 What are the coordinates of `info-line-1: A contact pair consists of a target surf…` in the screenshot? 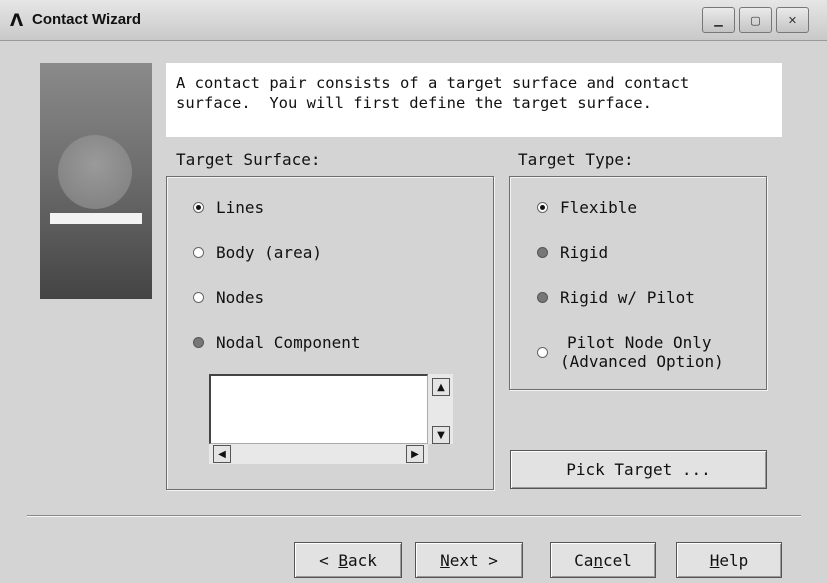 It's located at (433, 83).